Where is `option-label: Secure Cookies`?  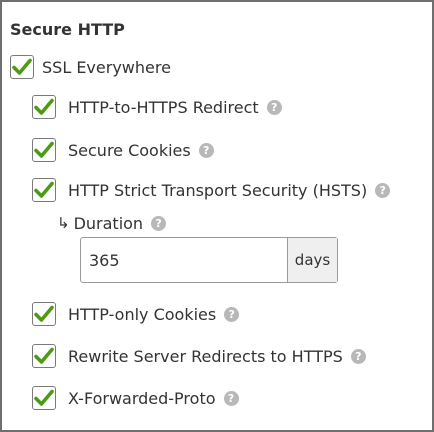
option-label: Secure Cookies is located at coordinates (129, 150).